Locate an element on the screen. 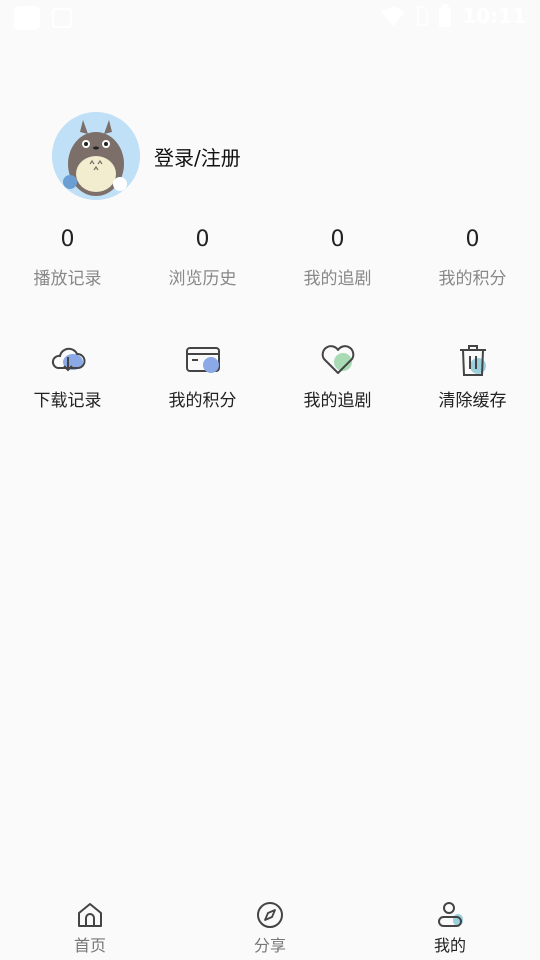 The width and height of the screenshot is (540, 960). my-points-button: 我的积分 is located at coordinates (202, 376).